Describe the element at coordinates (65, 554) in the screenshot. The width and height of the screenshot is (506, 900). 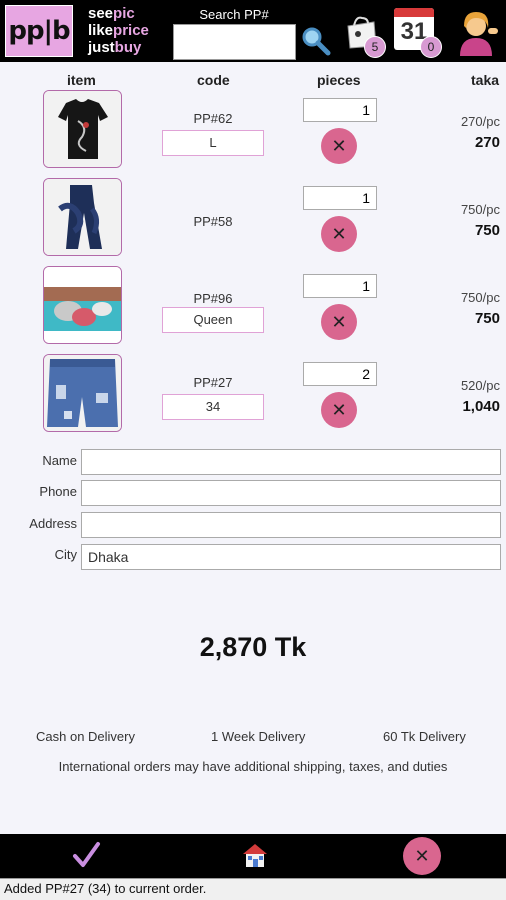
I see `city-label: City` at that location.